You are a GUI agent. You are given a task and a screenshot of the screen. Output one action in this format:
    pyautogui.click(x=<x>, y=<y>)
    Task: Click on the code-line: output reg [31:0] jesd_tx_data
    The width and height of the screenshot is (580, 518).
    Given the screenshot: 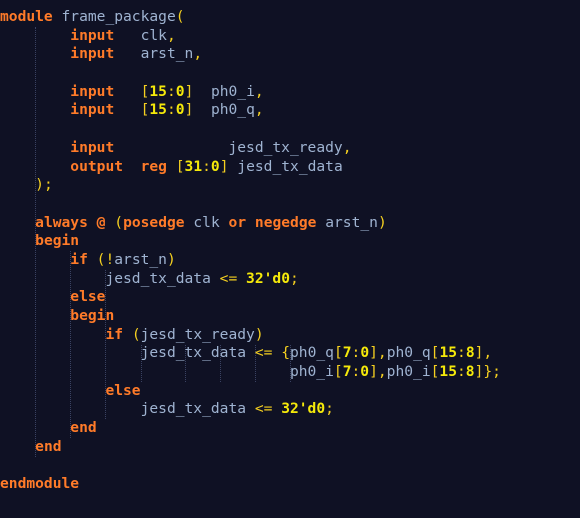 What is the action you would take?
    pyautogui.click(x=290, y=167)
    